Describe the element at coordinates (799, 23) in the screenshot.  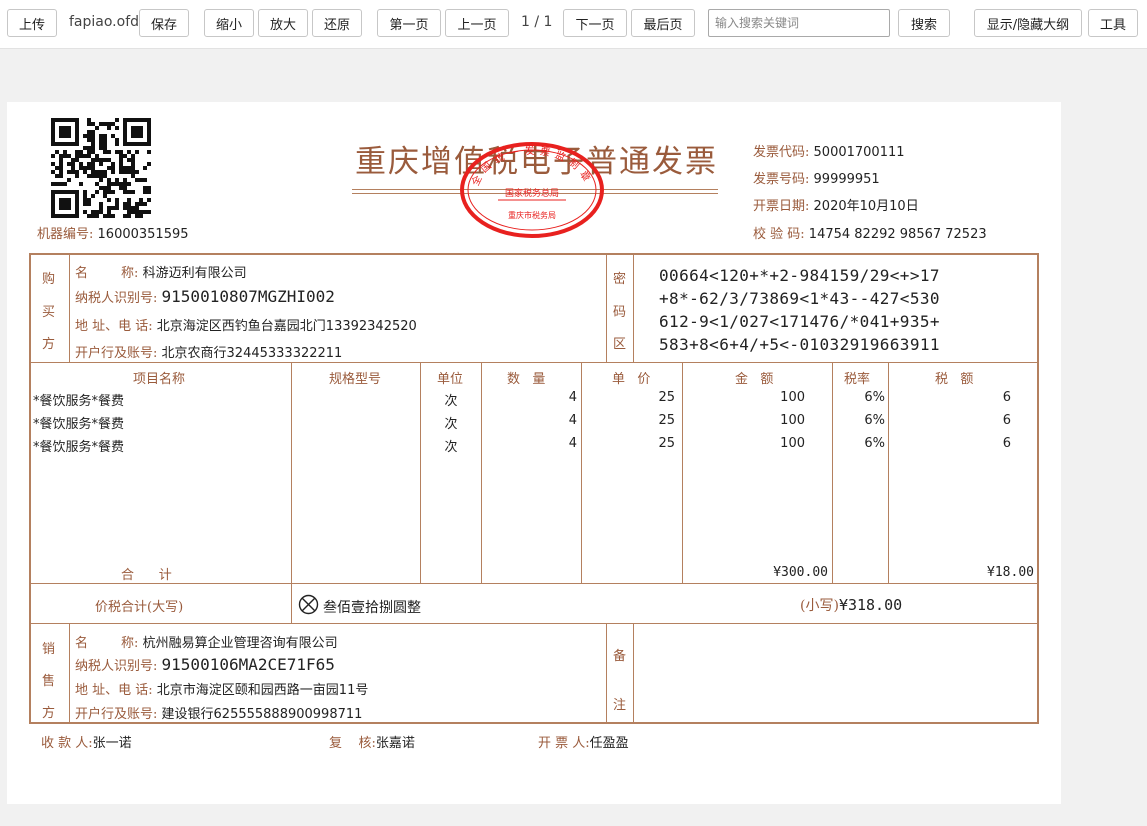
I see `search-input` at that location.